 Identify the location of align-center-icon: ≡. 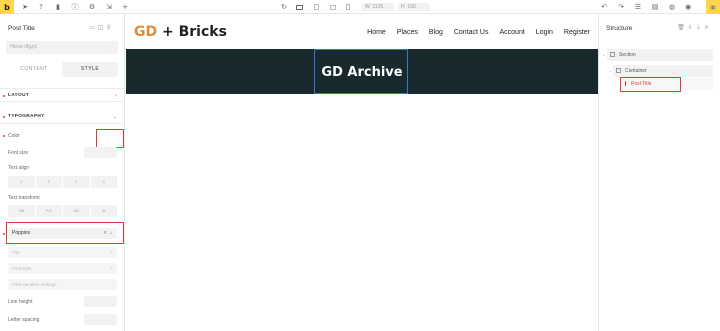
(48, 182).